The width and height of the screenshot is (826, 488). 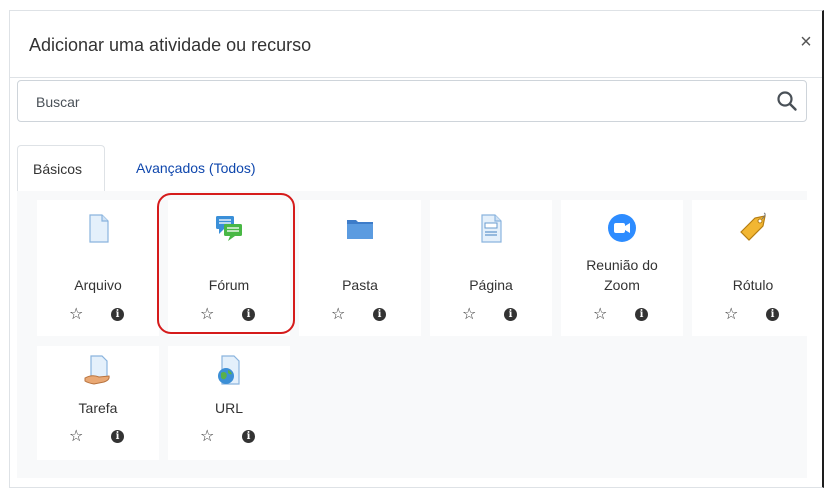 What do you see at coordinates (98, 268) in the screenshot?
I see `activity-card-arquivo: Arquivo ☆ i` at bounding box center [98, 268].